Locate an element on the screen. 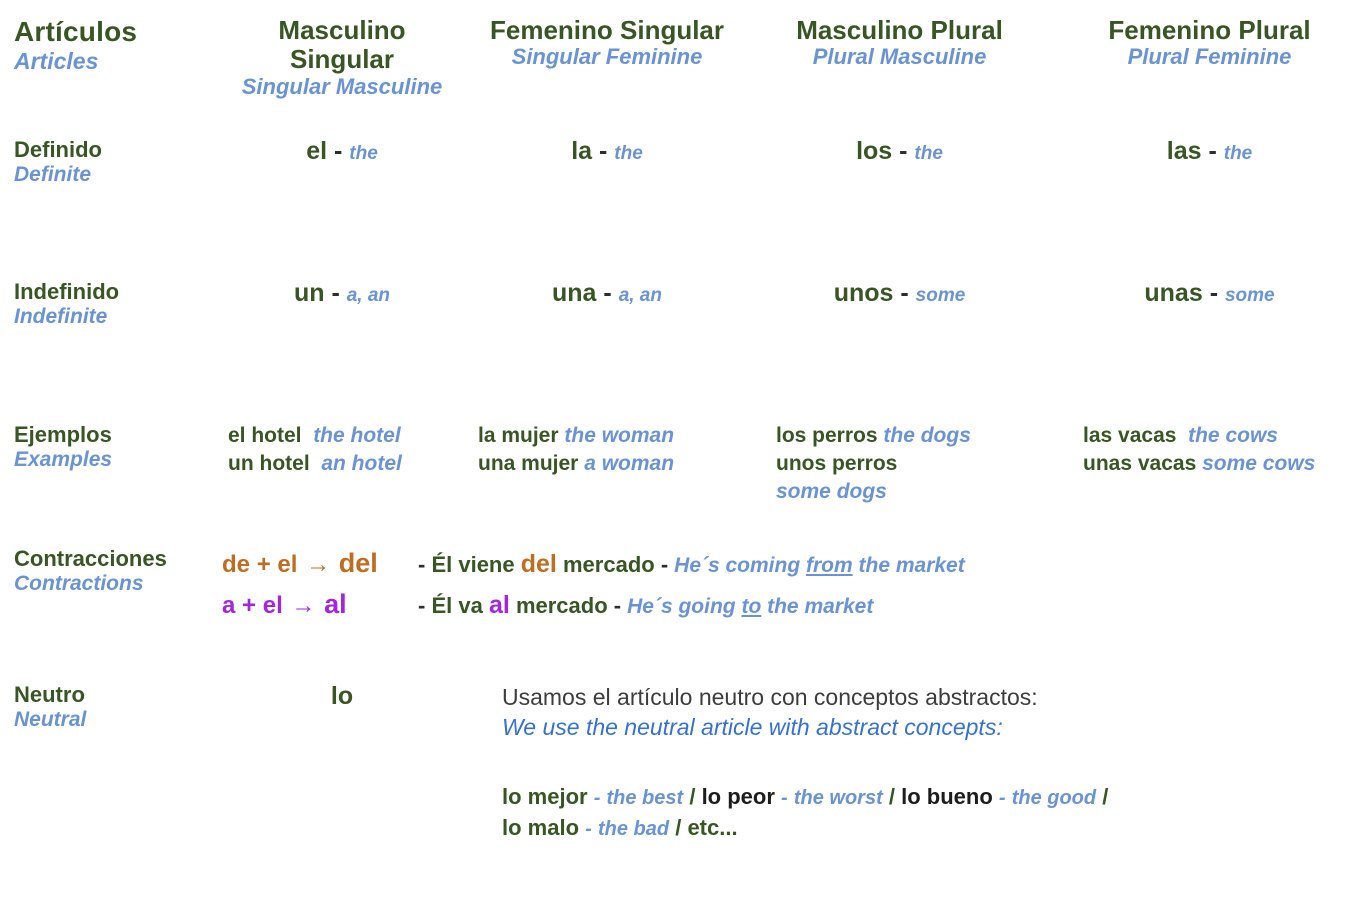  neutral-example-es: lo bueno is located at coordinates (947, 796).